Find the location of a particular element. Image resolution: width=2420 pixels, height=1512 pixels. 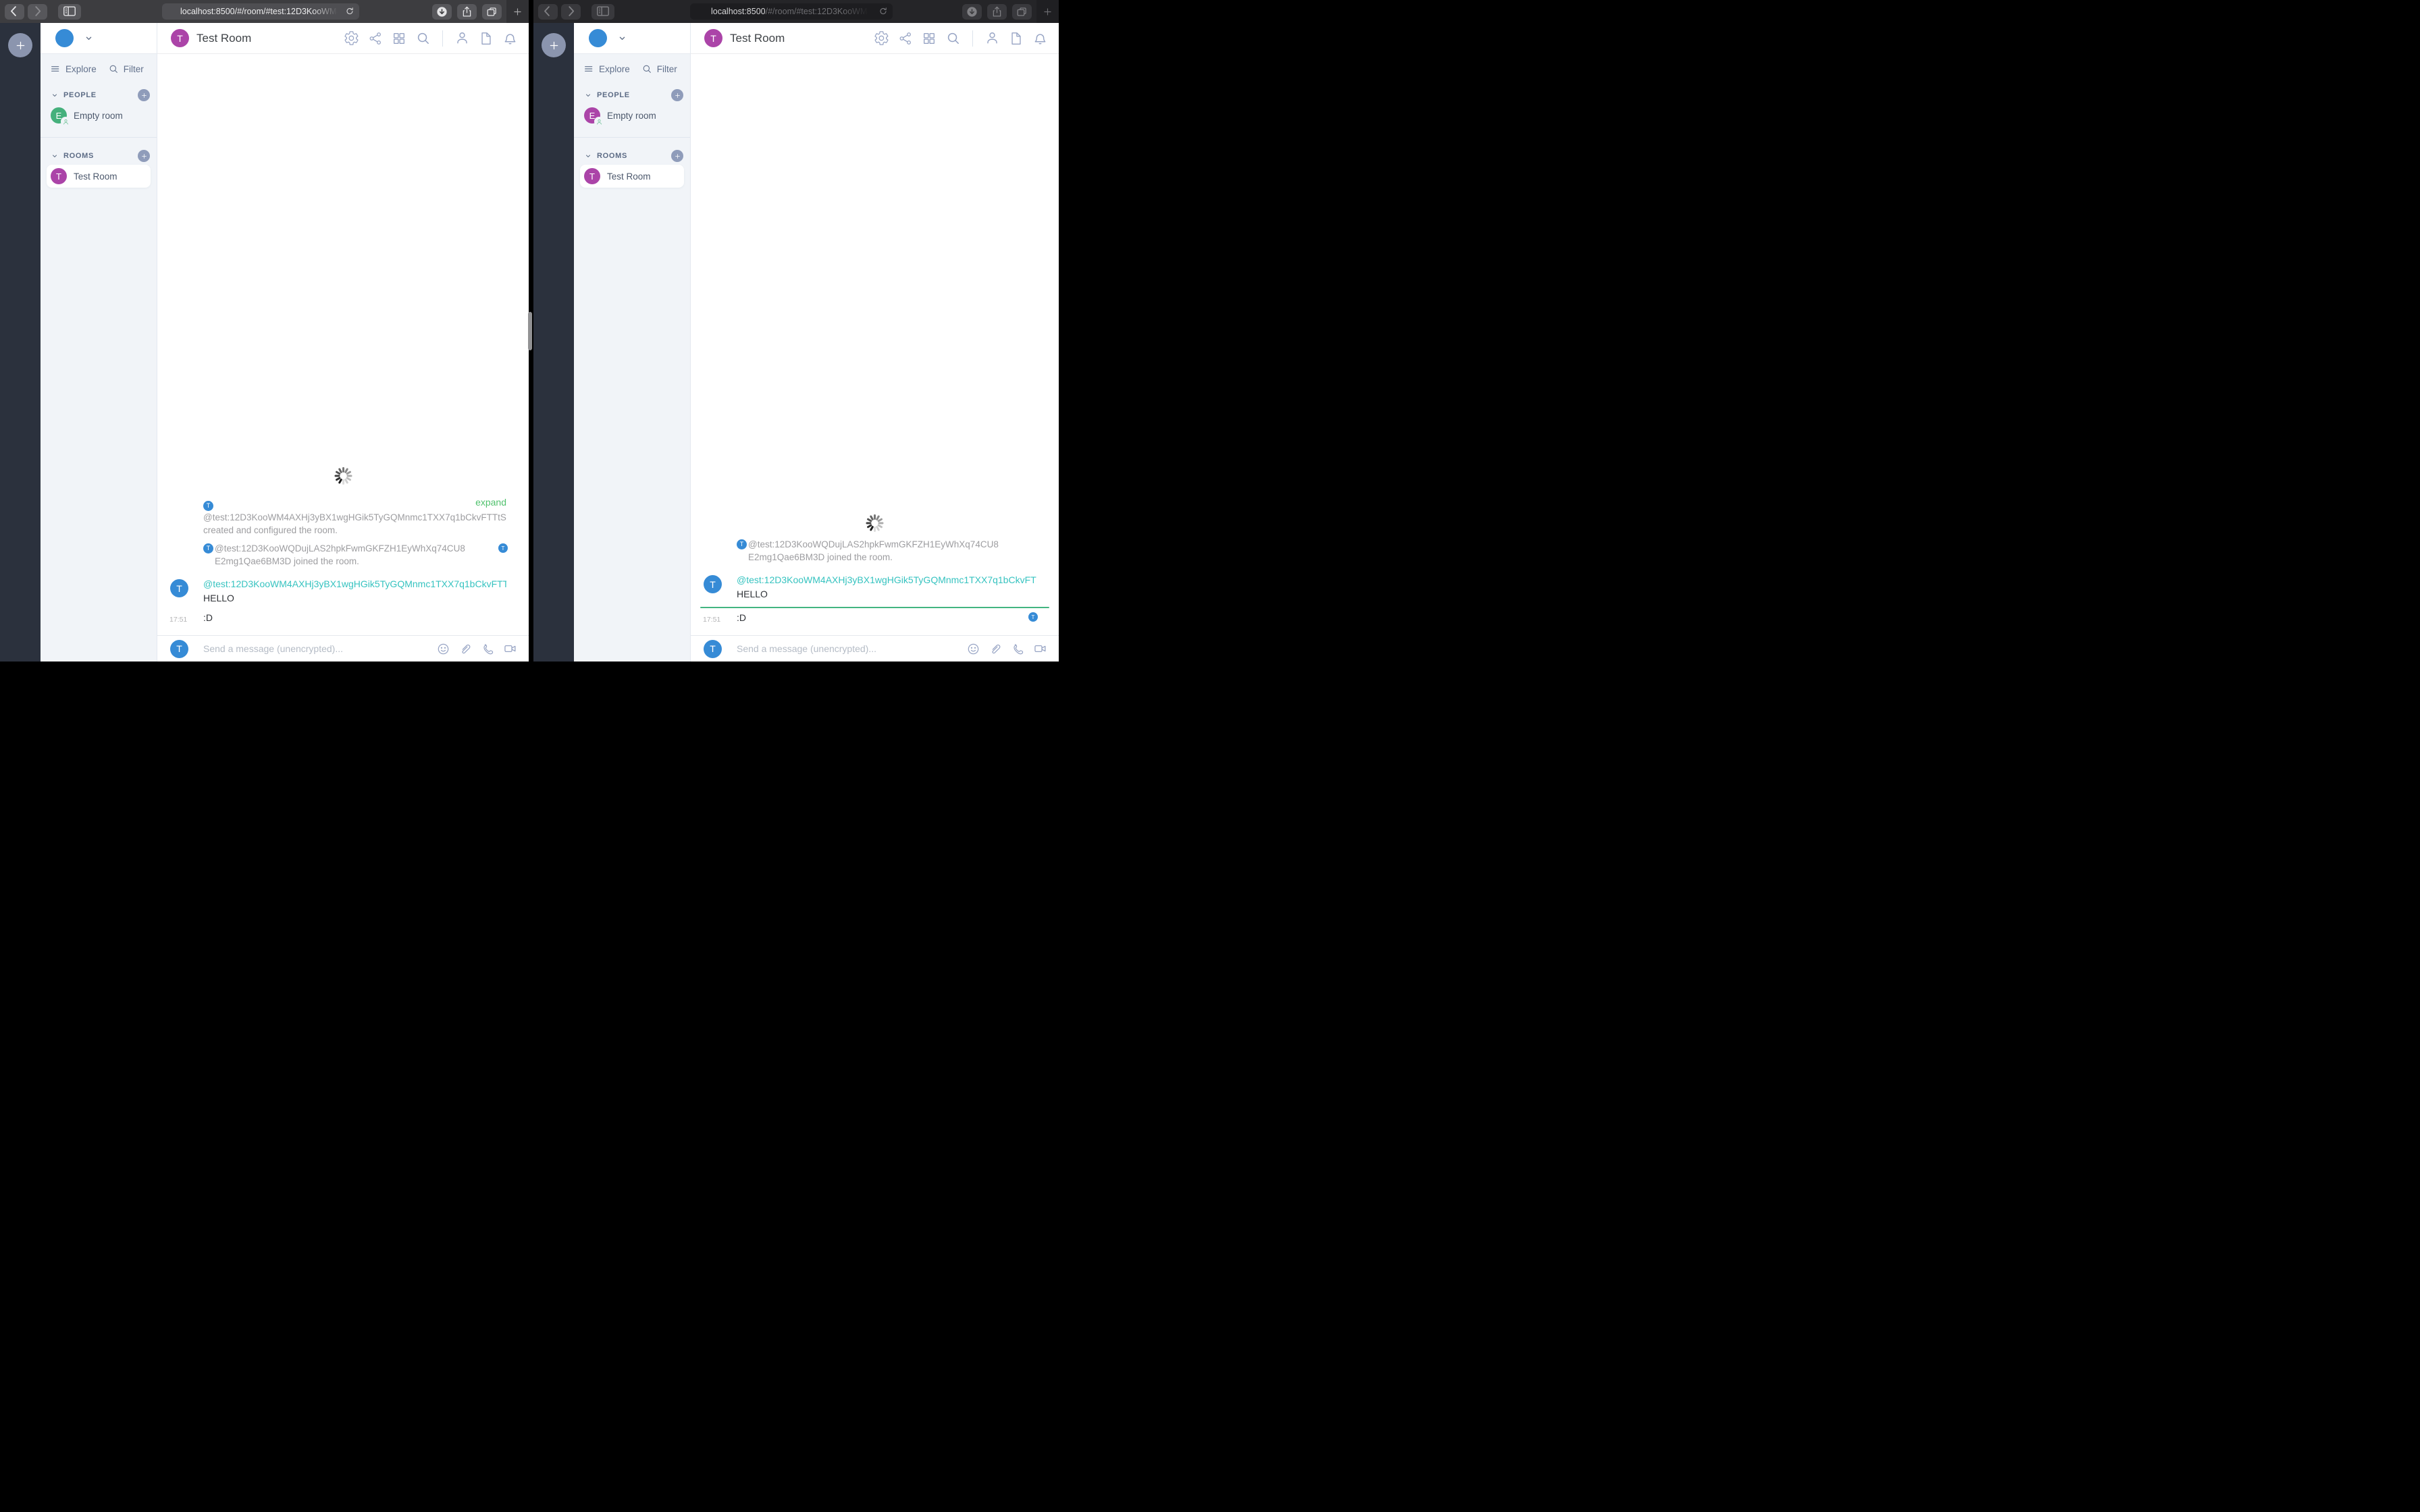

expand-link: expand is located at coordinates (490, 502).